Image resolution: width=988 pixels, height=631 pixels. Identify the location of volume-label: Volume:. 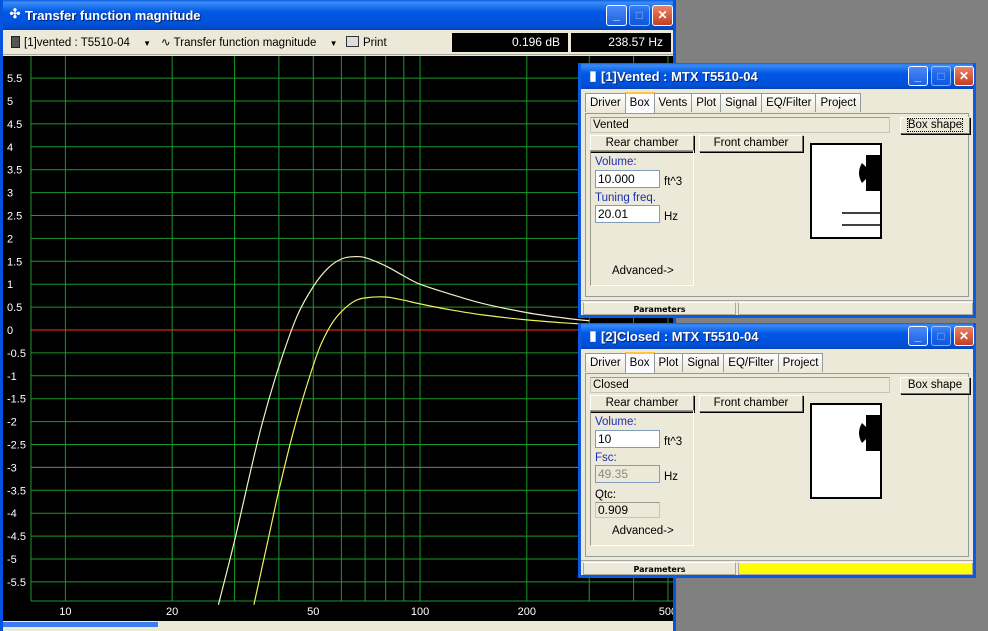
(616, 422).